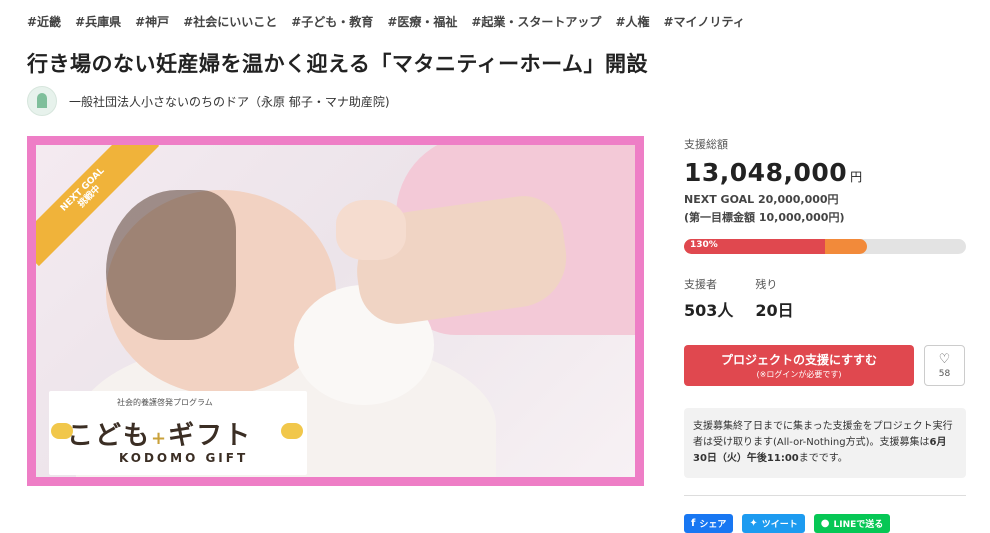  Describe the element at coordinates (536, 21) in the screenshot. I see `tag-link: #起業・スタートアップ` at that location.